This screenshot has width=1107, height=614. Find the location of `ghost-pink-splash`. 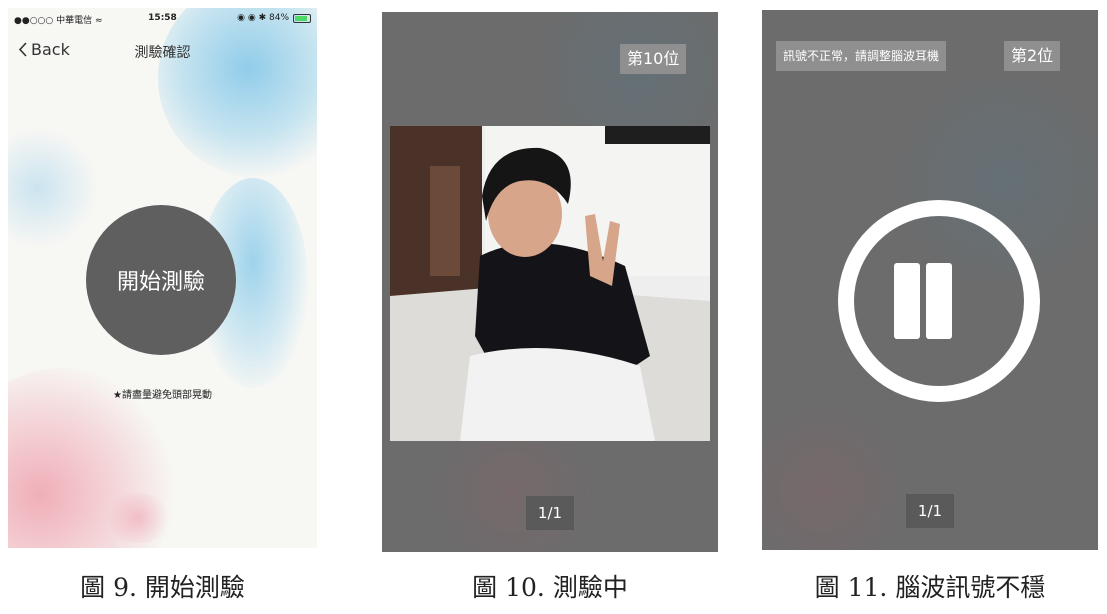

ghost-pink-splash is located at coordinates (842, 475).